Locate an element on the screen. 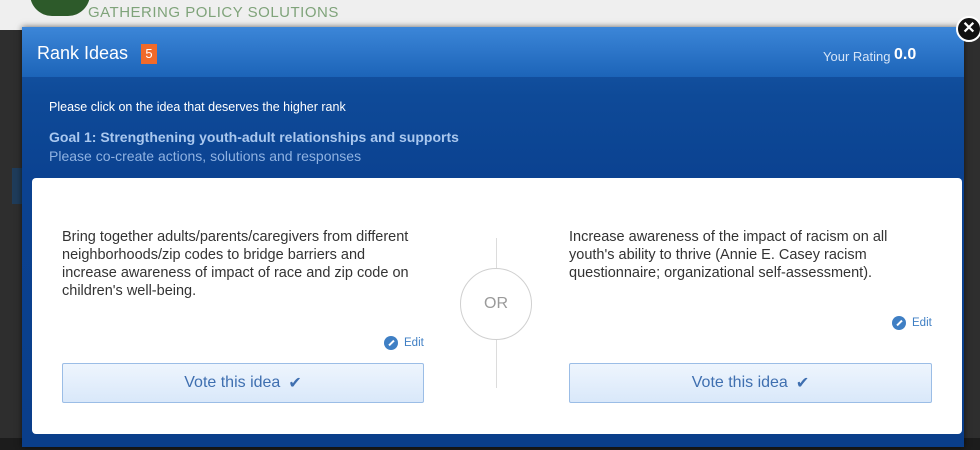  edit-link-right: Edit is located at coordinates (912, 323).